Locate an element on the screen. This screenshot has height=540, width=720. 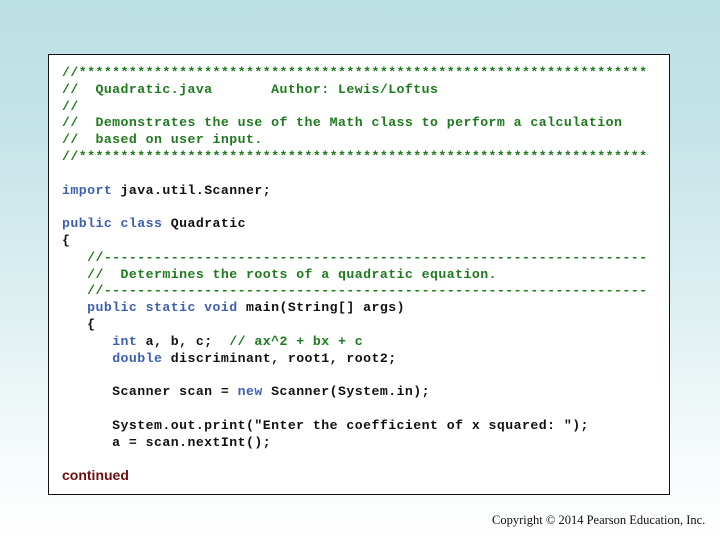
code-text: a = scan.nextInt(); is located at coordinates (167, 442).